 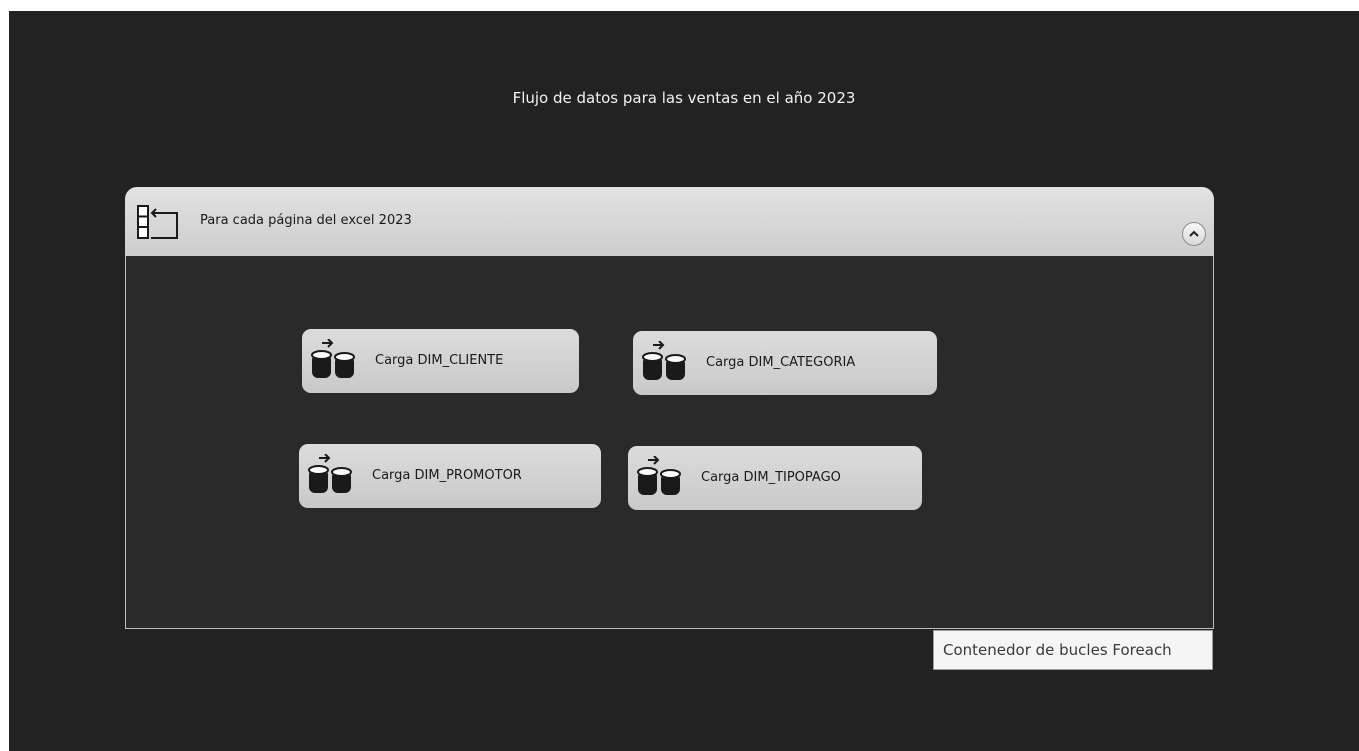 I want to click on task-carga-dim-cliente: Carga DIM_CLIENTE, so click(x=440, y=361).